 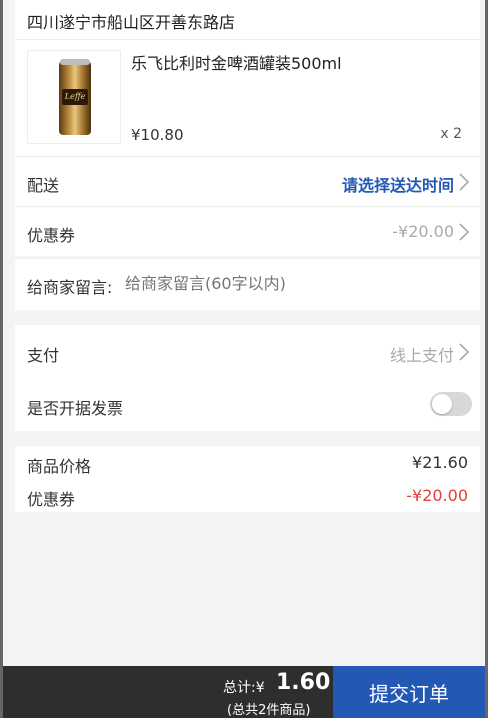 What do you see at coordinates (269, 710) in the screenshot?
I see `item-count: (总共2件商品)` at bounding box center [269, 710].